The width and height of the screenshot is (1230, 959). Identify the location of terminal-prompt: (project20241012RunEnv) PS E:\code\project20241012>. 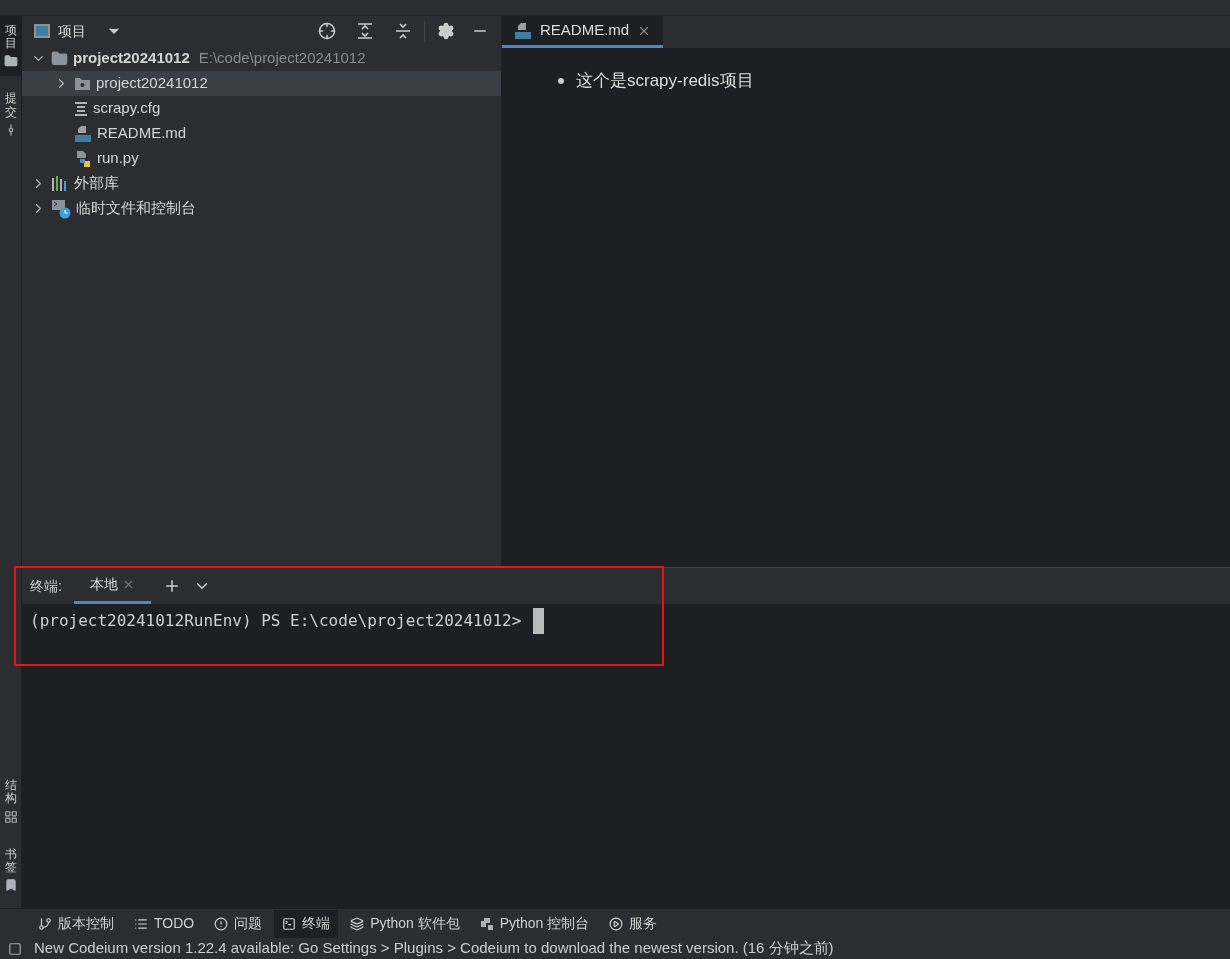
(276, 621).